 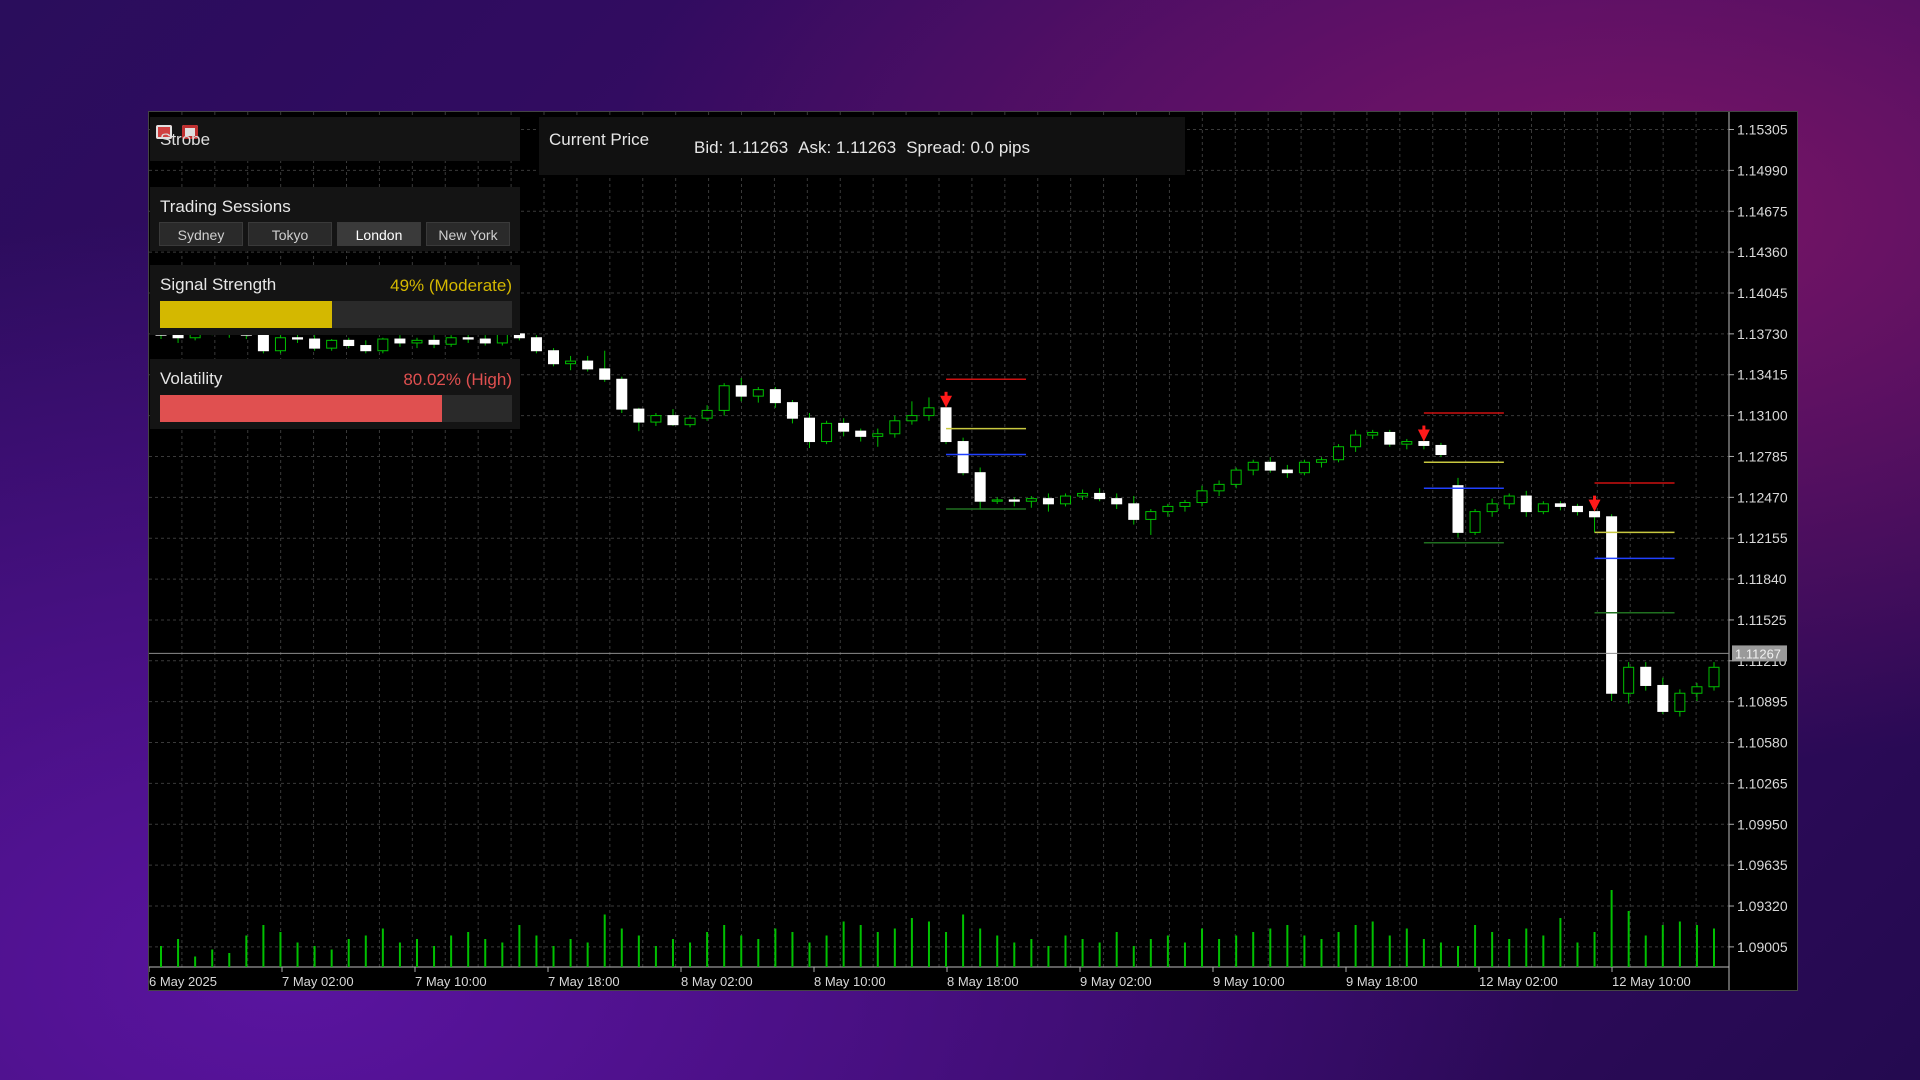 What do you see at coordinates (379, 234) in the screenshot?
I see `session-london-button: London` at bounding box center [379, 234].